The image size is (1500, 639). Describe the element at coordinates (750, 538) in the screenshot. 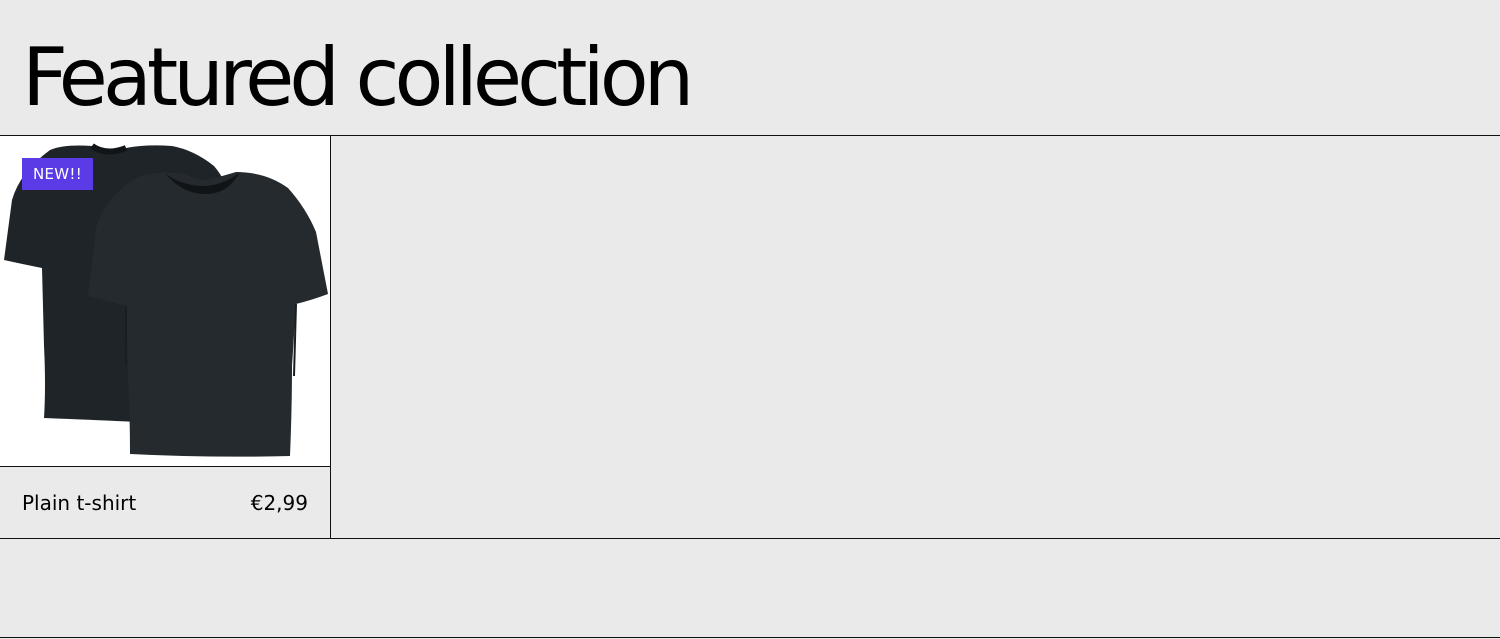

I see `middle-divider` at that location.